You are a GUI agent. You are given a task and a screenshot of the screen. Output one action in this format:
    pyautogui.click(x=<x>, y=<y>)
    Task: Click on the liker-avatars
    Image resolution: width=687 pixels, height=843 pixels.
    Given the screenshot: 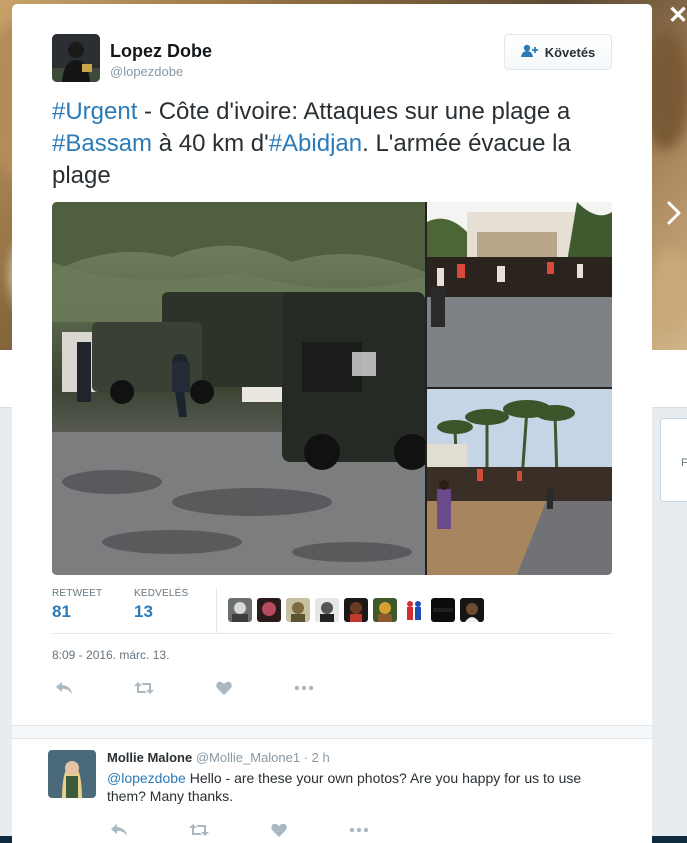 What is the action you would take?
    pyautogui.click(x=356, y=610)
    